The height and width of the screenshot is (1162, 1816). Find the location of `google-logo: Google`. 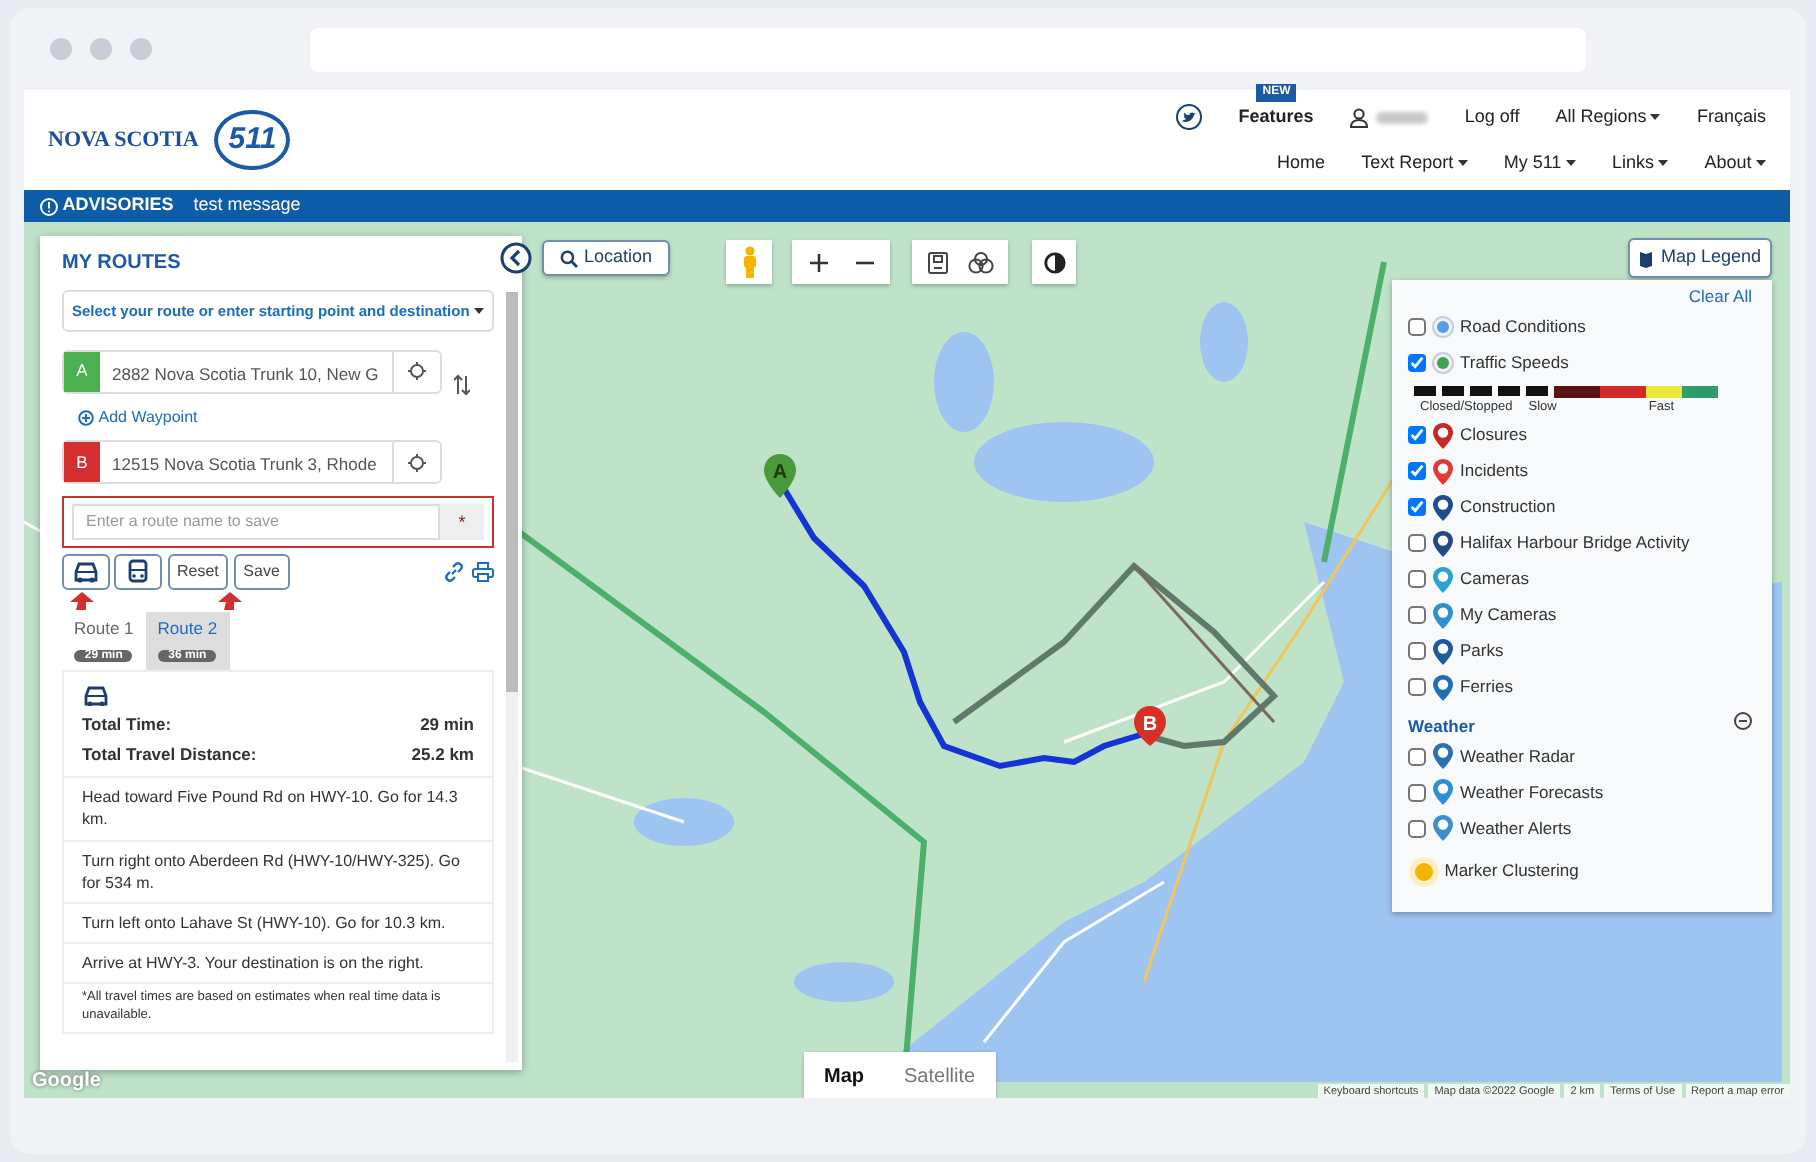

google-logo: Google is located at coordinates (66, 1082).